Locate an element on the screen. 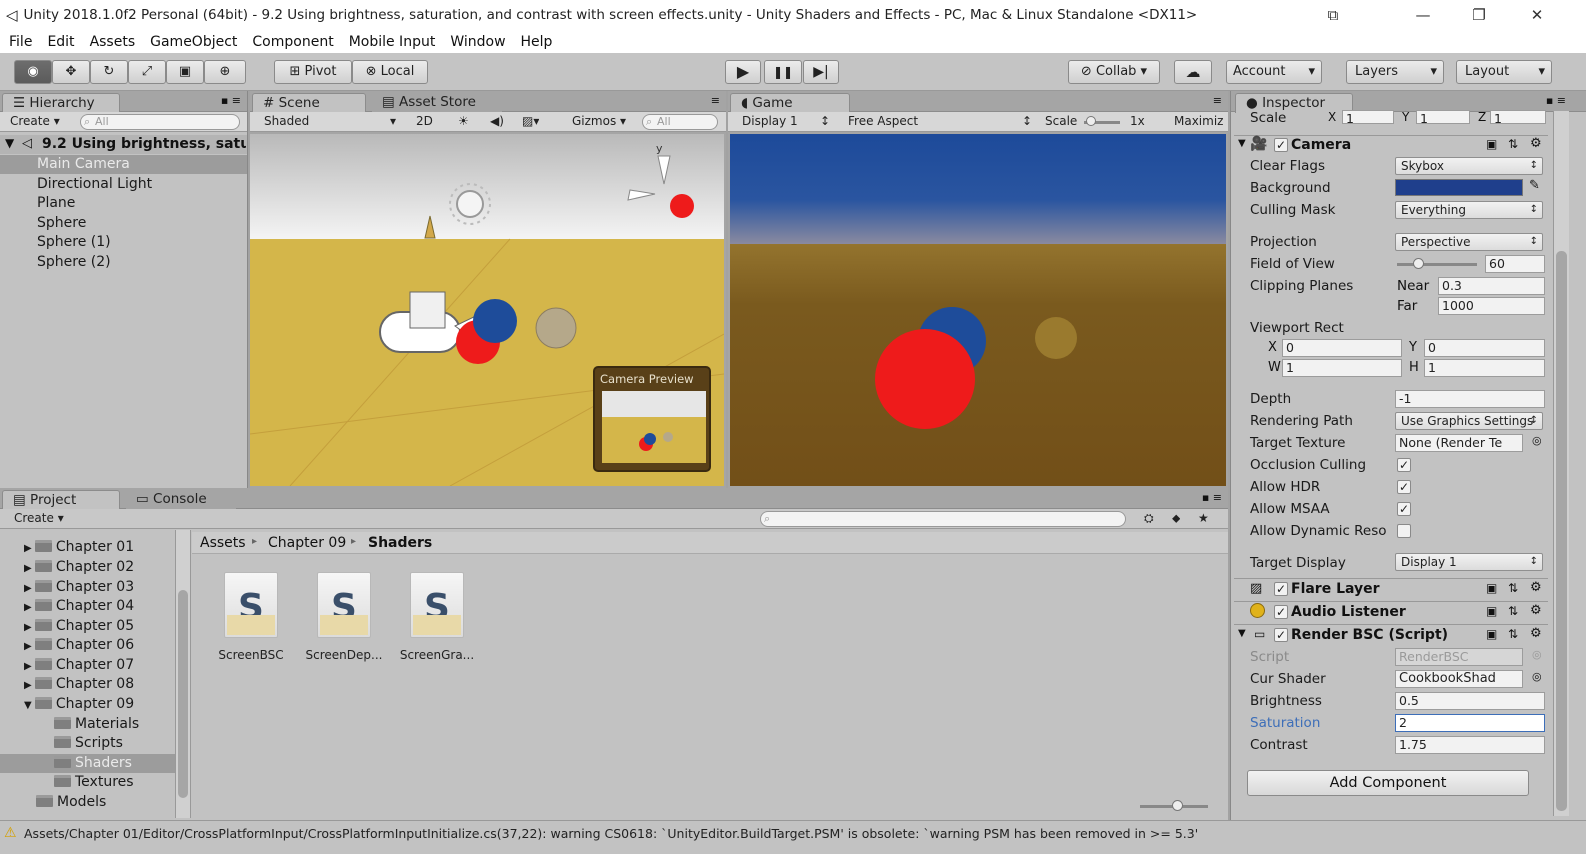 The height and width of the screenshot is (854, 1586). component-help-icon: ▣ is located at coordinates (1491, 611).